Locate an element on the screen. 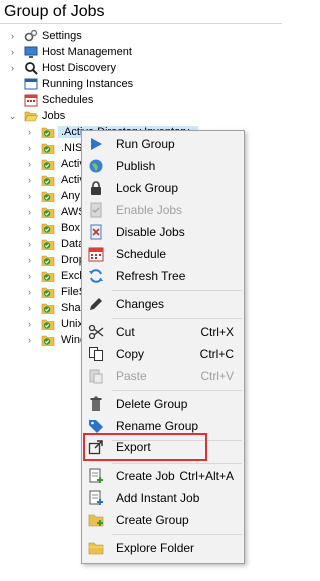 This screenshot has height=581, width=320. menu-item-copy: Copy Ctrl+C is located at coordinates (163, 354).